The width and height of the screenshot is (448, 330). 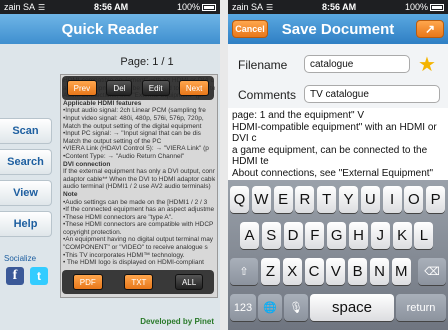 What do you see at coordinates (239, 199) in the screenshot?
I see `key-q: Q` at bounding box center [239, 199].